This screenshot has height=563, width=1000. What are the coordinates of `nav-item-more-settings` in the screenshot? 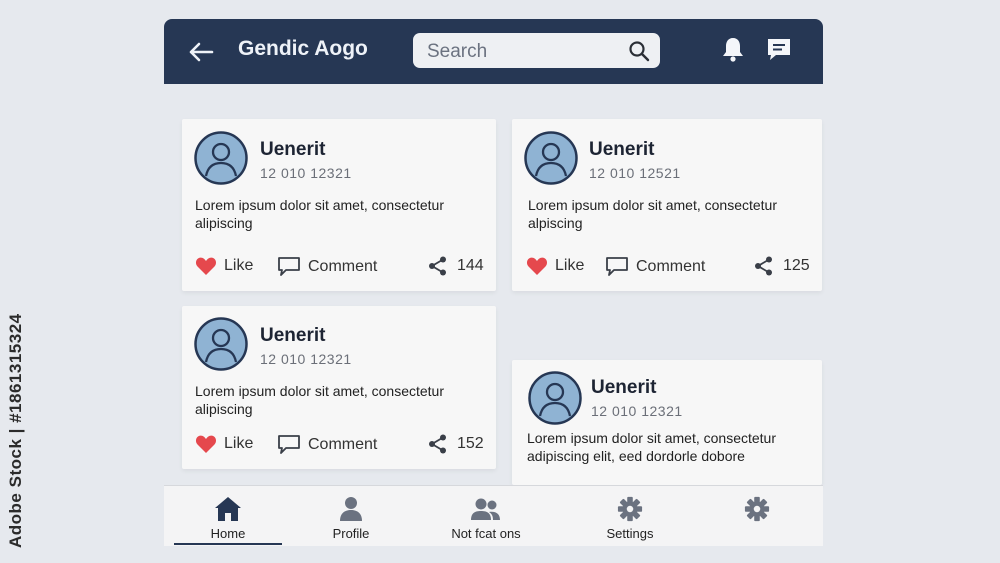 It's located at (757, 511).